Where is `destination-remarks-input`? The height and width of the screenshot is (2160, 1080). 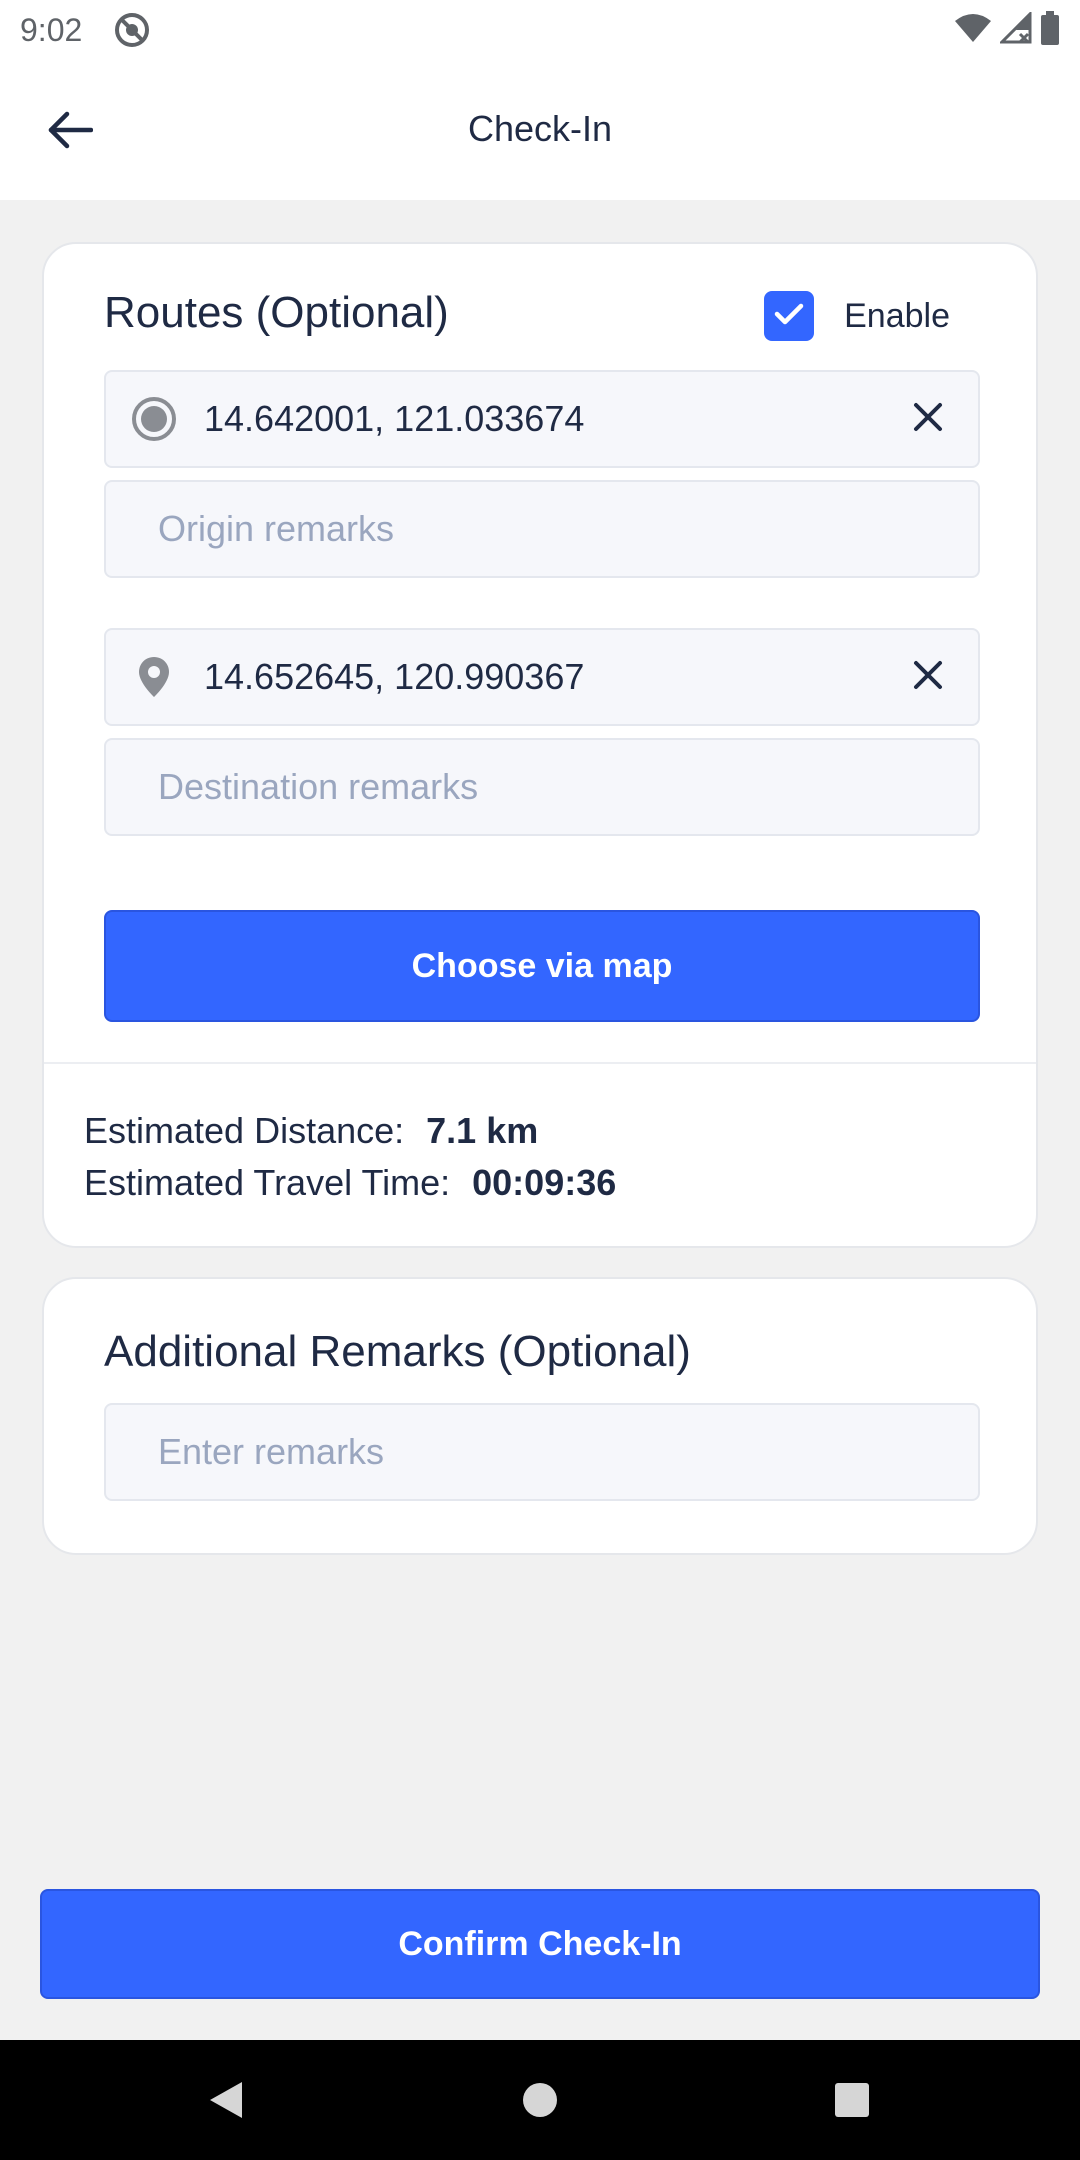 destination-remarks-input is located at coordinates (548, 787).